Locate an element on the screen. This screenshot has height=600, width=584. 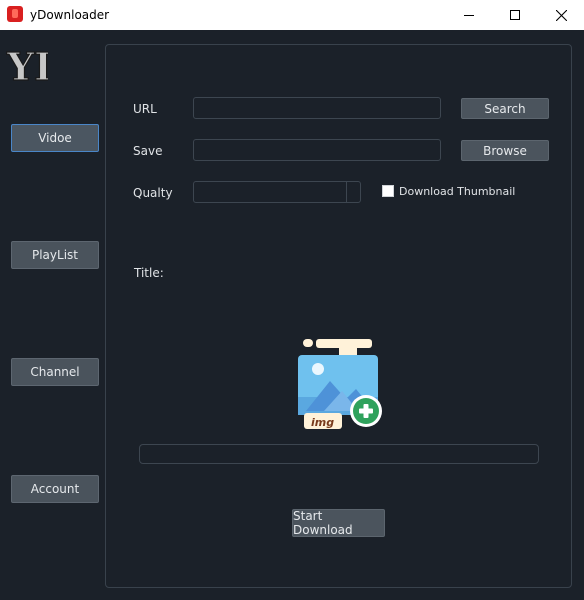
sidebar-item-playlist: PlayList is located at coordinates (55, 255).